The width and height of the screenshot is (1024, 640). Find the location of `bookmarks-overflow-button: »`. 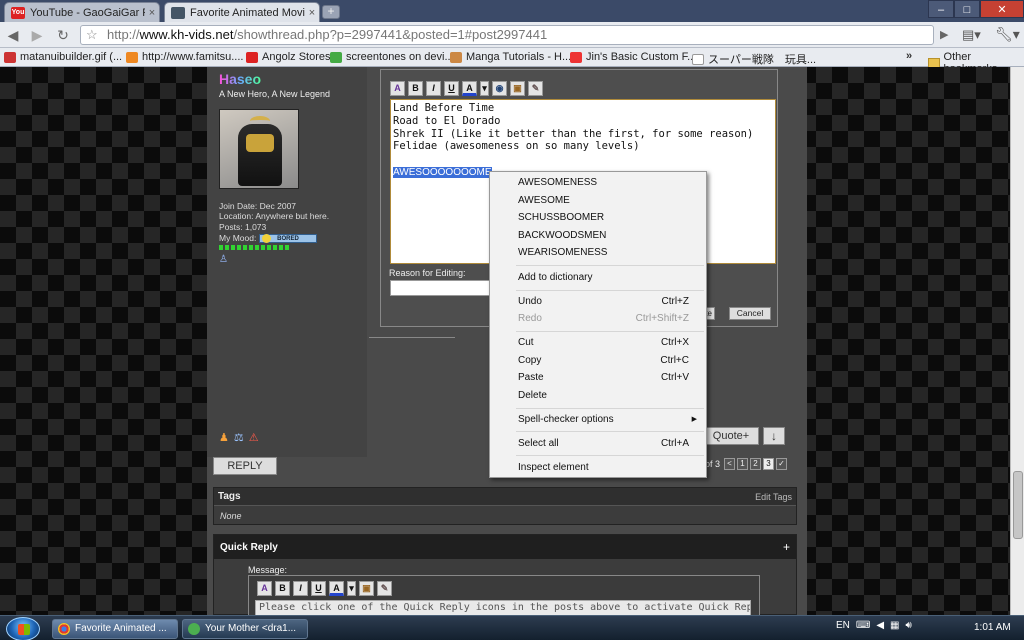

bookmarks-overflow-button: » is located at coordinates (909, 56).